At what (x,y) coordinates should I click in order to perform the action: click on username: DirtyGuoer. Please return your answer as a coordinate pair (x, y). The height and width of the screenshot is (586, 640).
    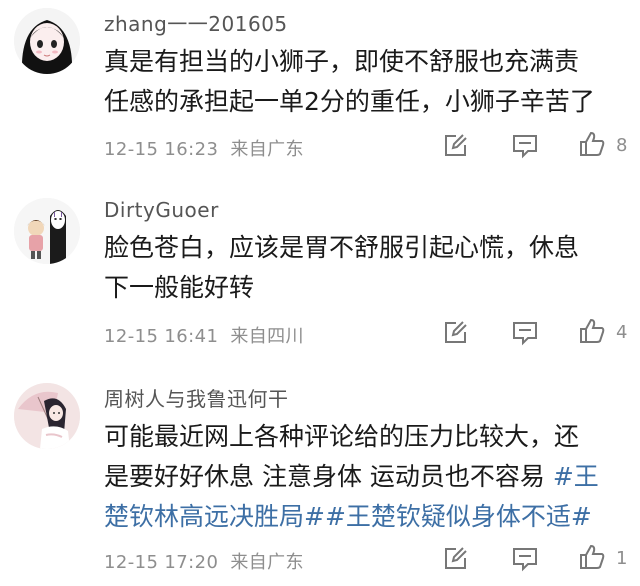
    Looking at the image, I should click on (161, 210).